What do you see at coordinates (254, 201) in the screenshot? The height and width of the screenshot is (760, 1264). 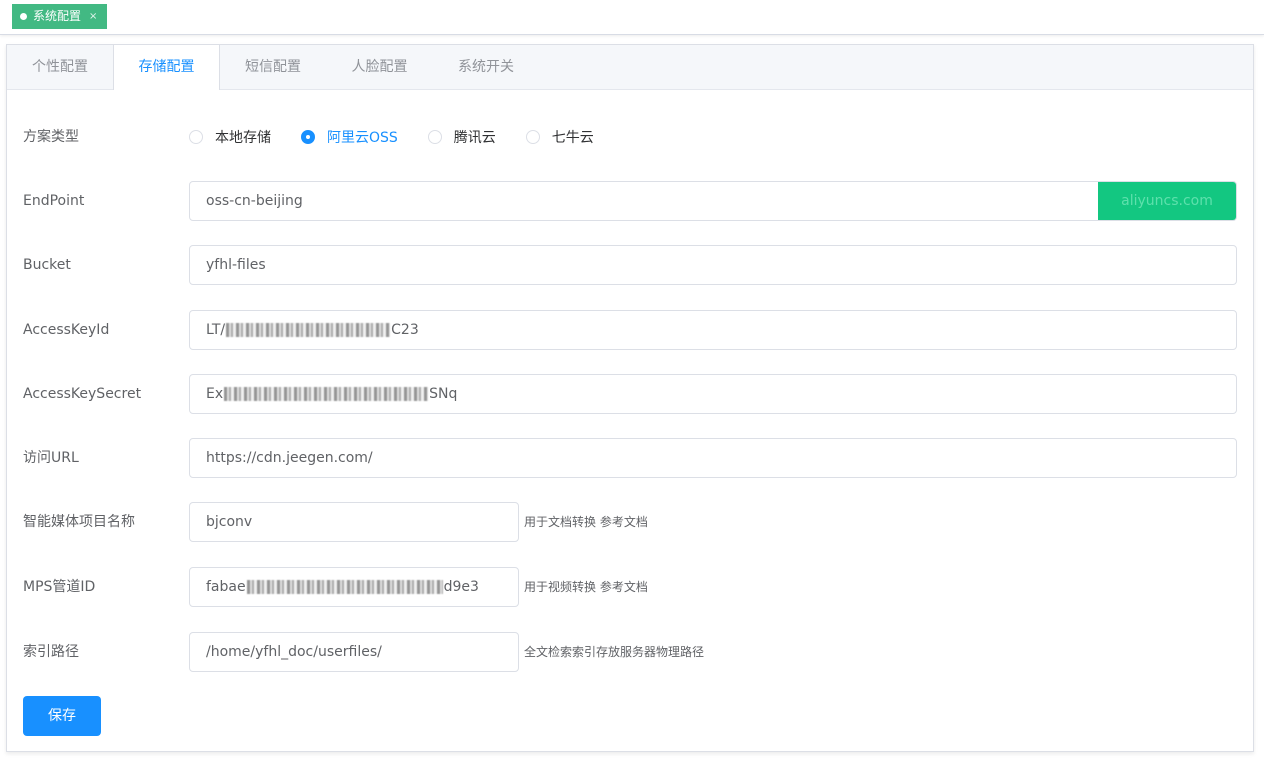 I see `endpoint-value: oss-cn-beijing` at bounding box center [254, 201].